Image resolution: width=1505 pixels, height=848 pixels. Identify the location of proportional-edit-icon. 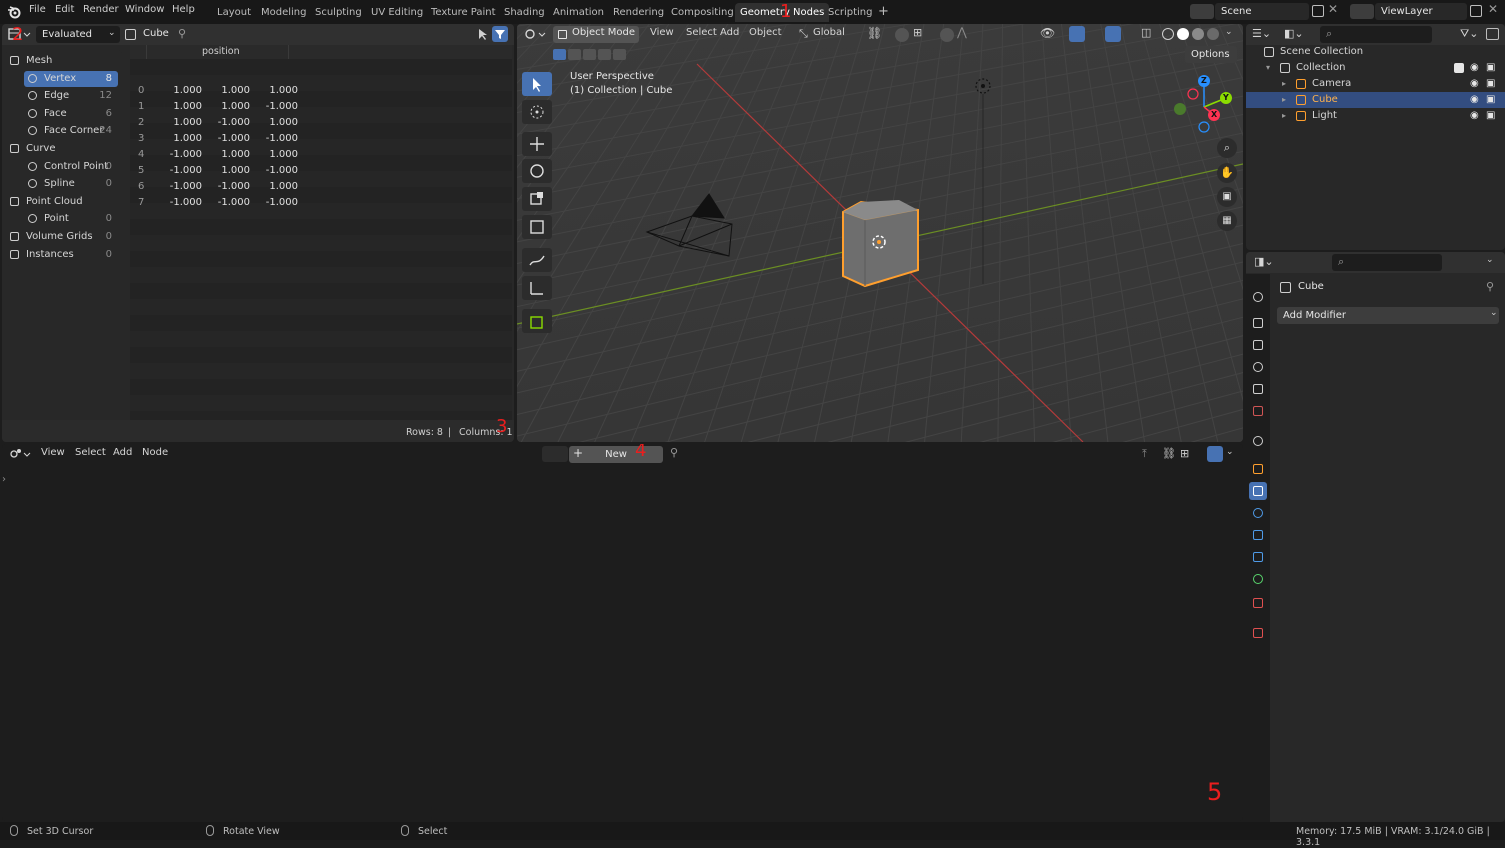
(947, 35).